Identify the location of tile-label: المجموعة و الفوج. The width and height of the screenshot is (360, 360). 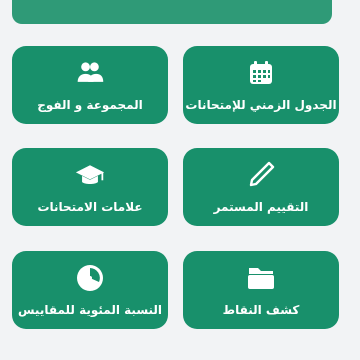
(90, 105).